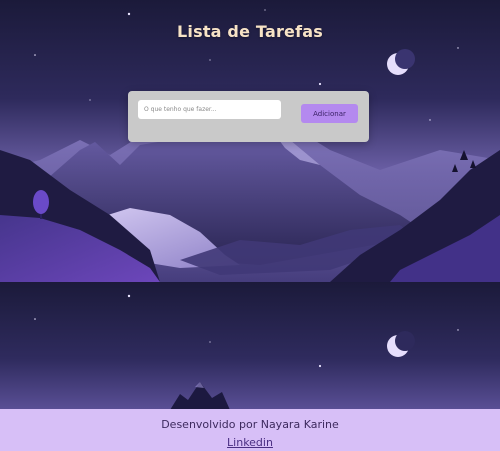 The image size is (500, 451). Describe the element at coordinates (250, 31) in the screenshot. I see `page-title: Lista de Tarefas` at that location.